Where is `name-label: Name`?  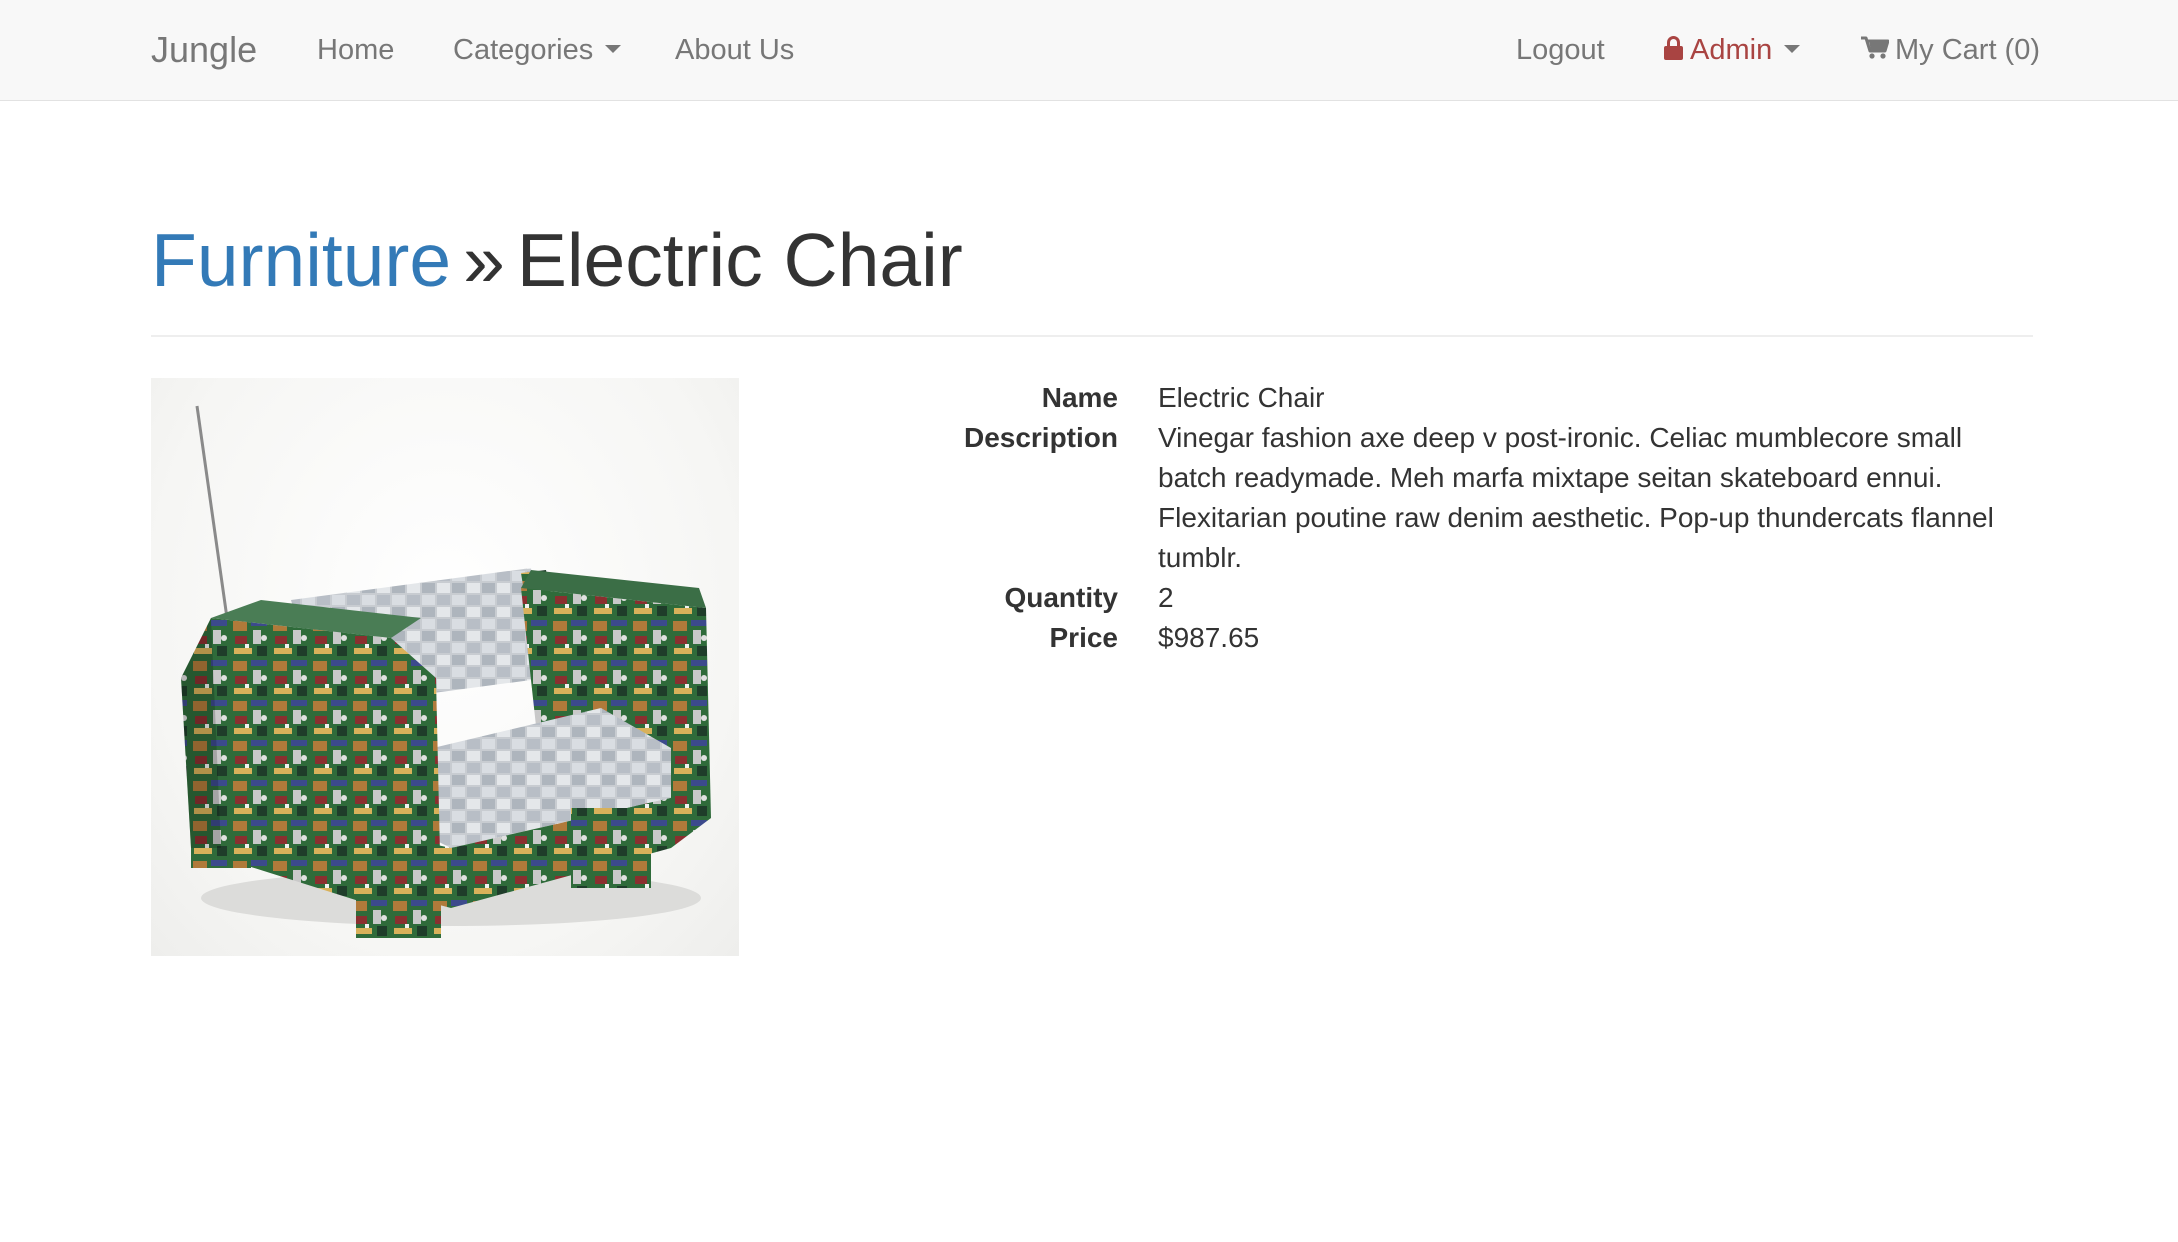 name-label: Name is located at coordinates (1079, 397).